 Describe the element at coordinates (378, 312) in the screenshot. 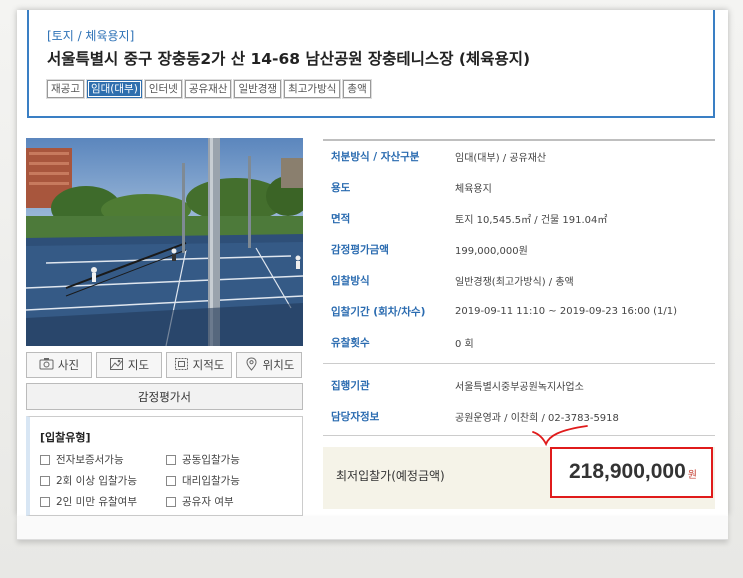

I see `info-label: 입찰기간 (회차/차수)` at that location.